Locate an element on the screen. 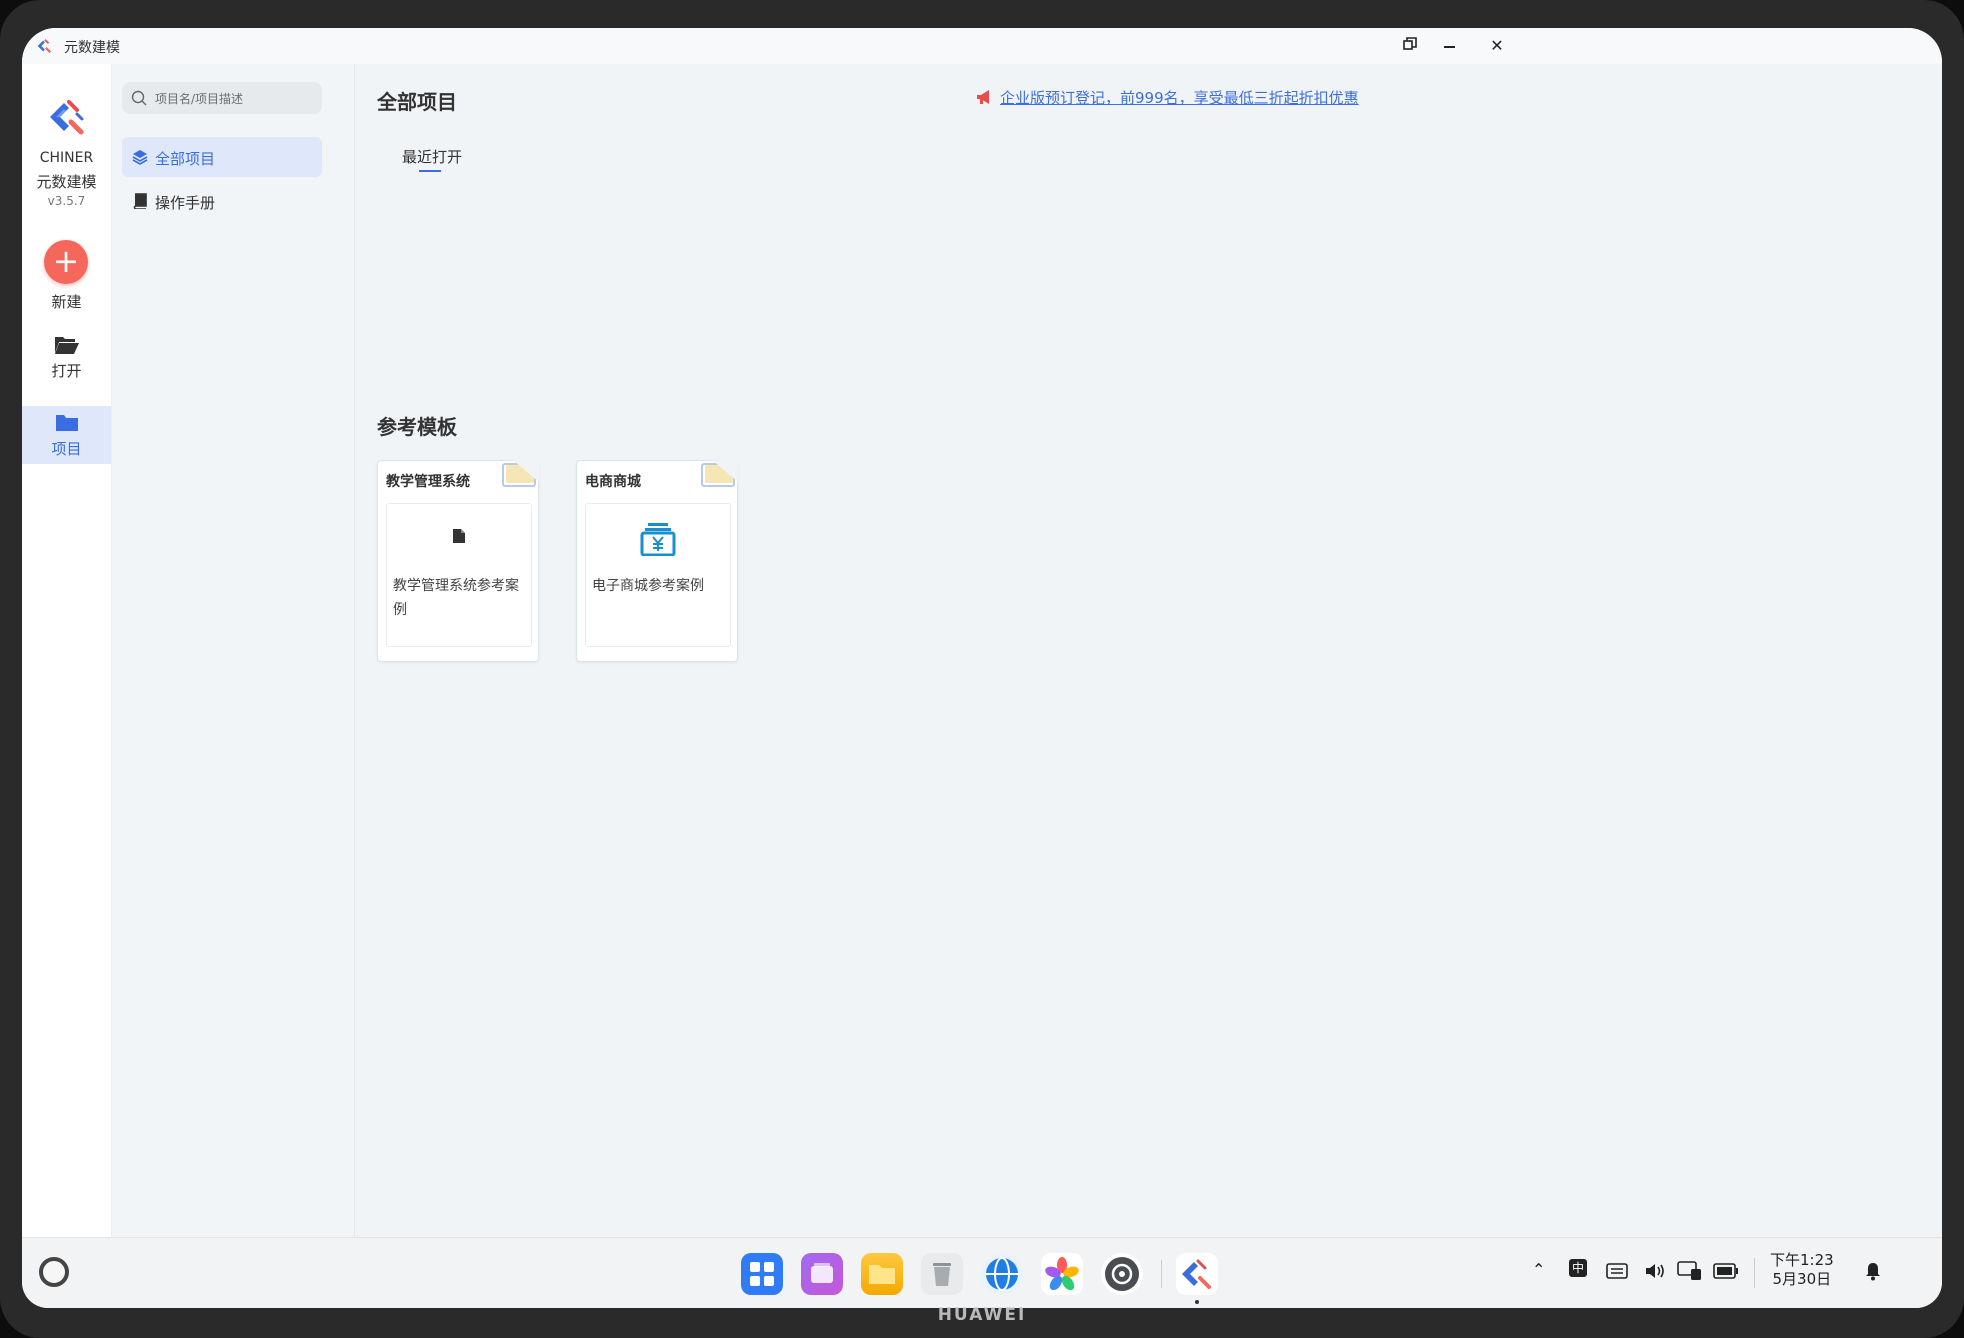  layers-icon is located at coordinates (140, 157).